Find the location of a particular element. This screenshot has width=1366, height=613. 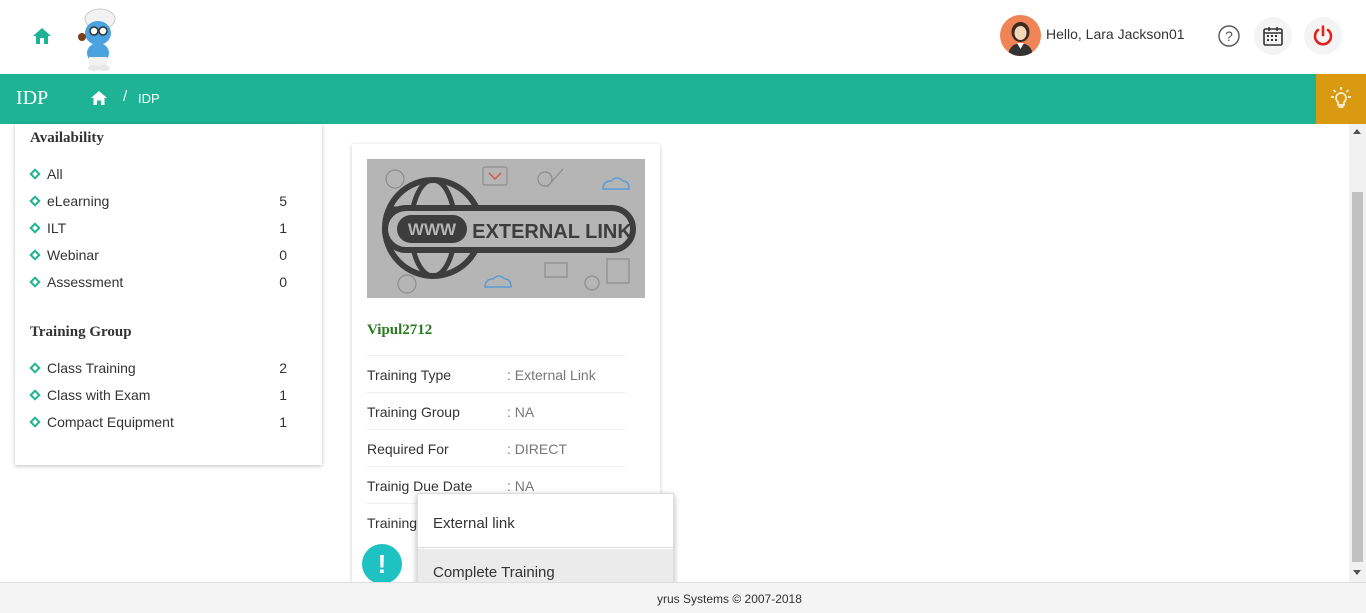

calendar-icon is located at coordinates (1273, 36).